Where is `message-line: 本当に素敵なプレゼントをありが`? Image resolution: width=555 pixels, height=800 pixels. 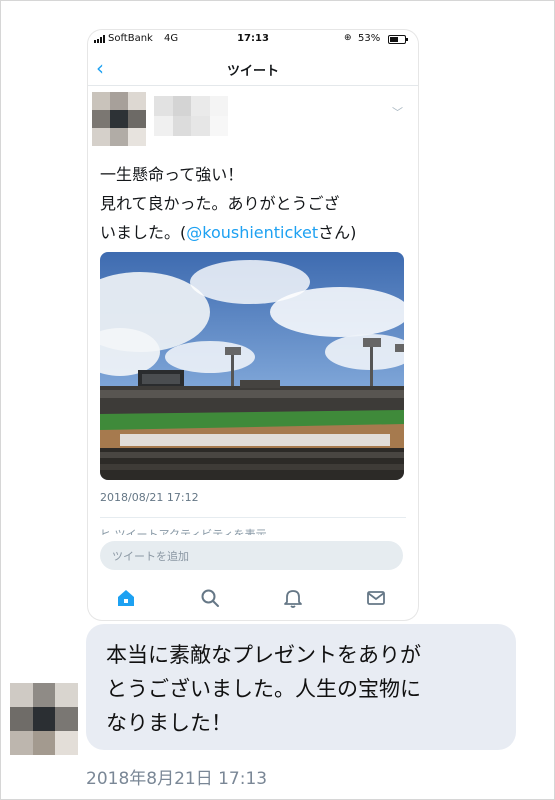
message-line: 本当に素敵なプレゼントをありが is located at coordinates (263, 655).